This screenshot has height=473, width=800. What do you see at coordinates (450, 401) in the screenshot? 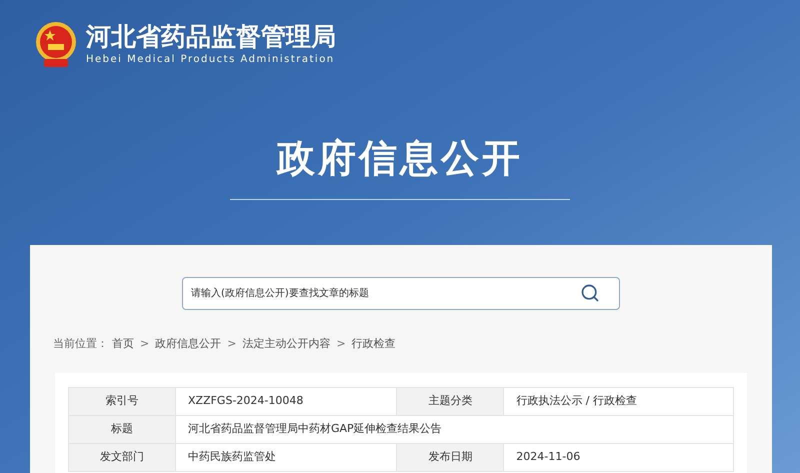
I see `table-header-cell: 主题分类` at bounding box center [450, 401].